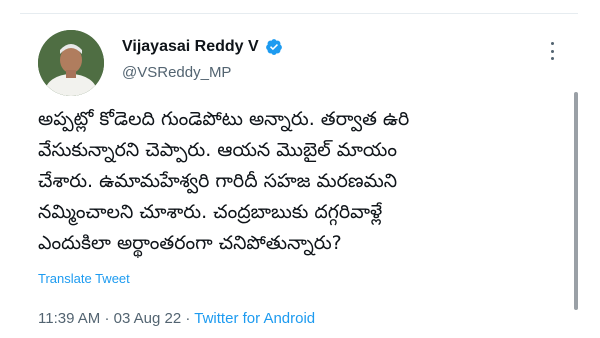  What do you see at coordinates (84, 278) in the screenshot?
I see `translate-tweet-link: Translate Tweet` at bounding box center [84, 278].